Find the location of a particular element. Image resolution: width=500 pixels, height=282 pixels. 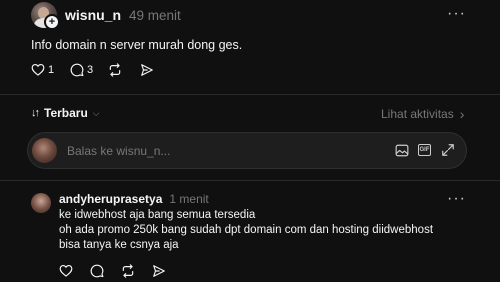

expand-icon is located at coordinates (448, 152).